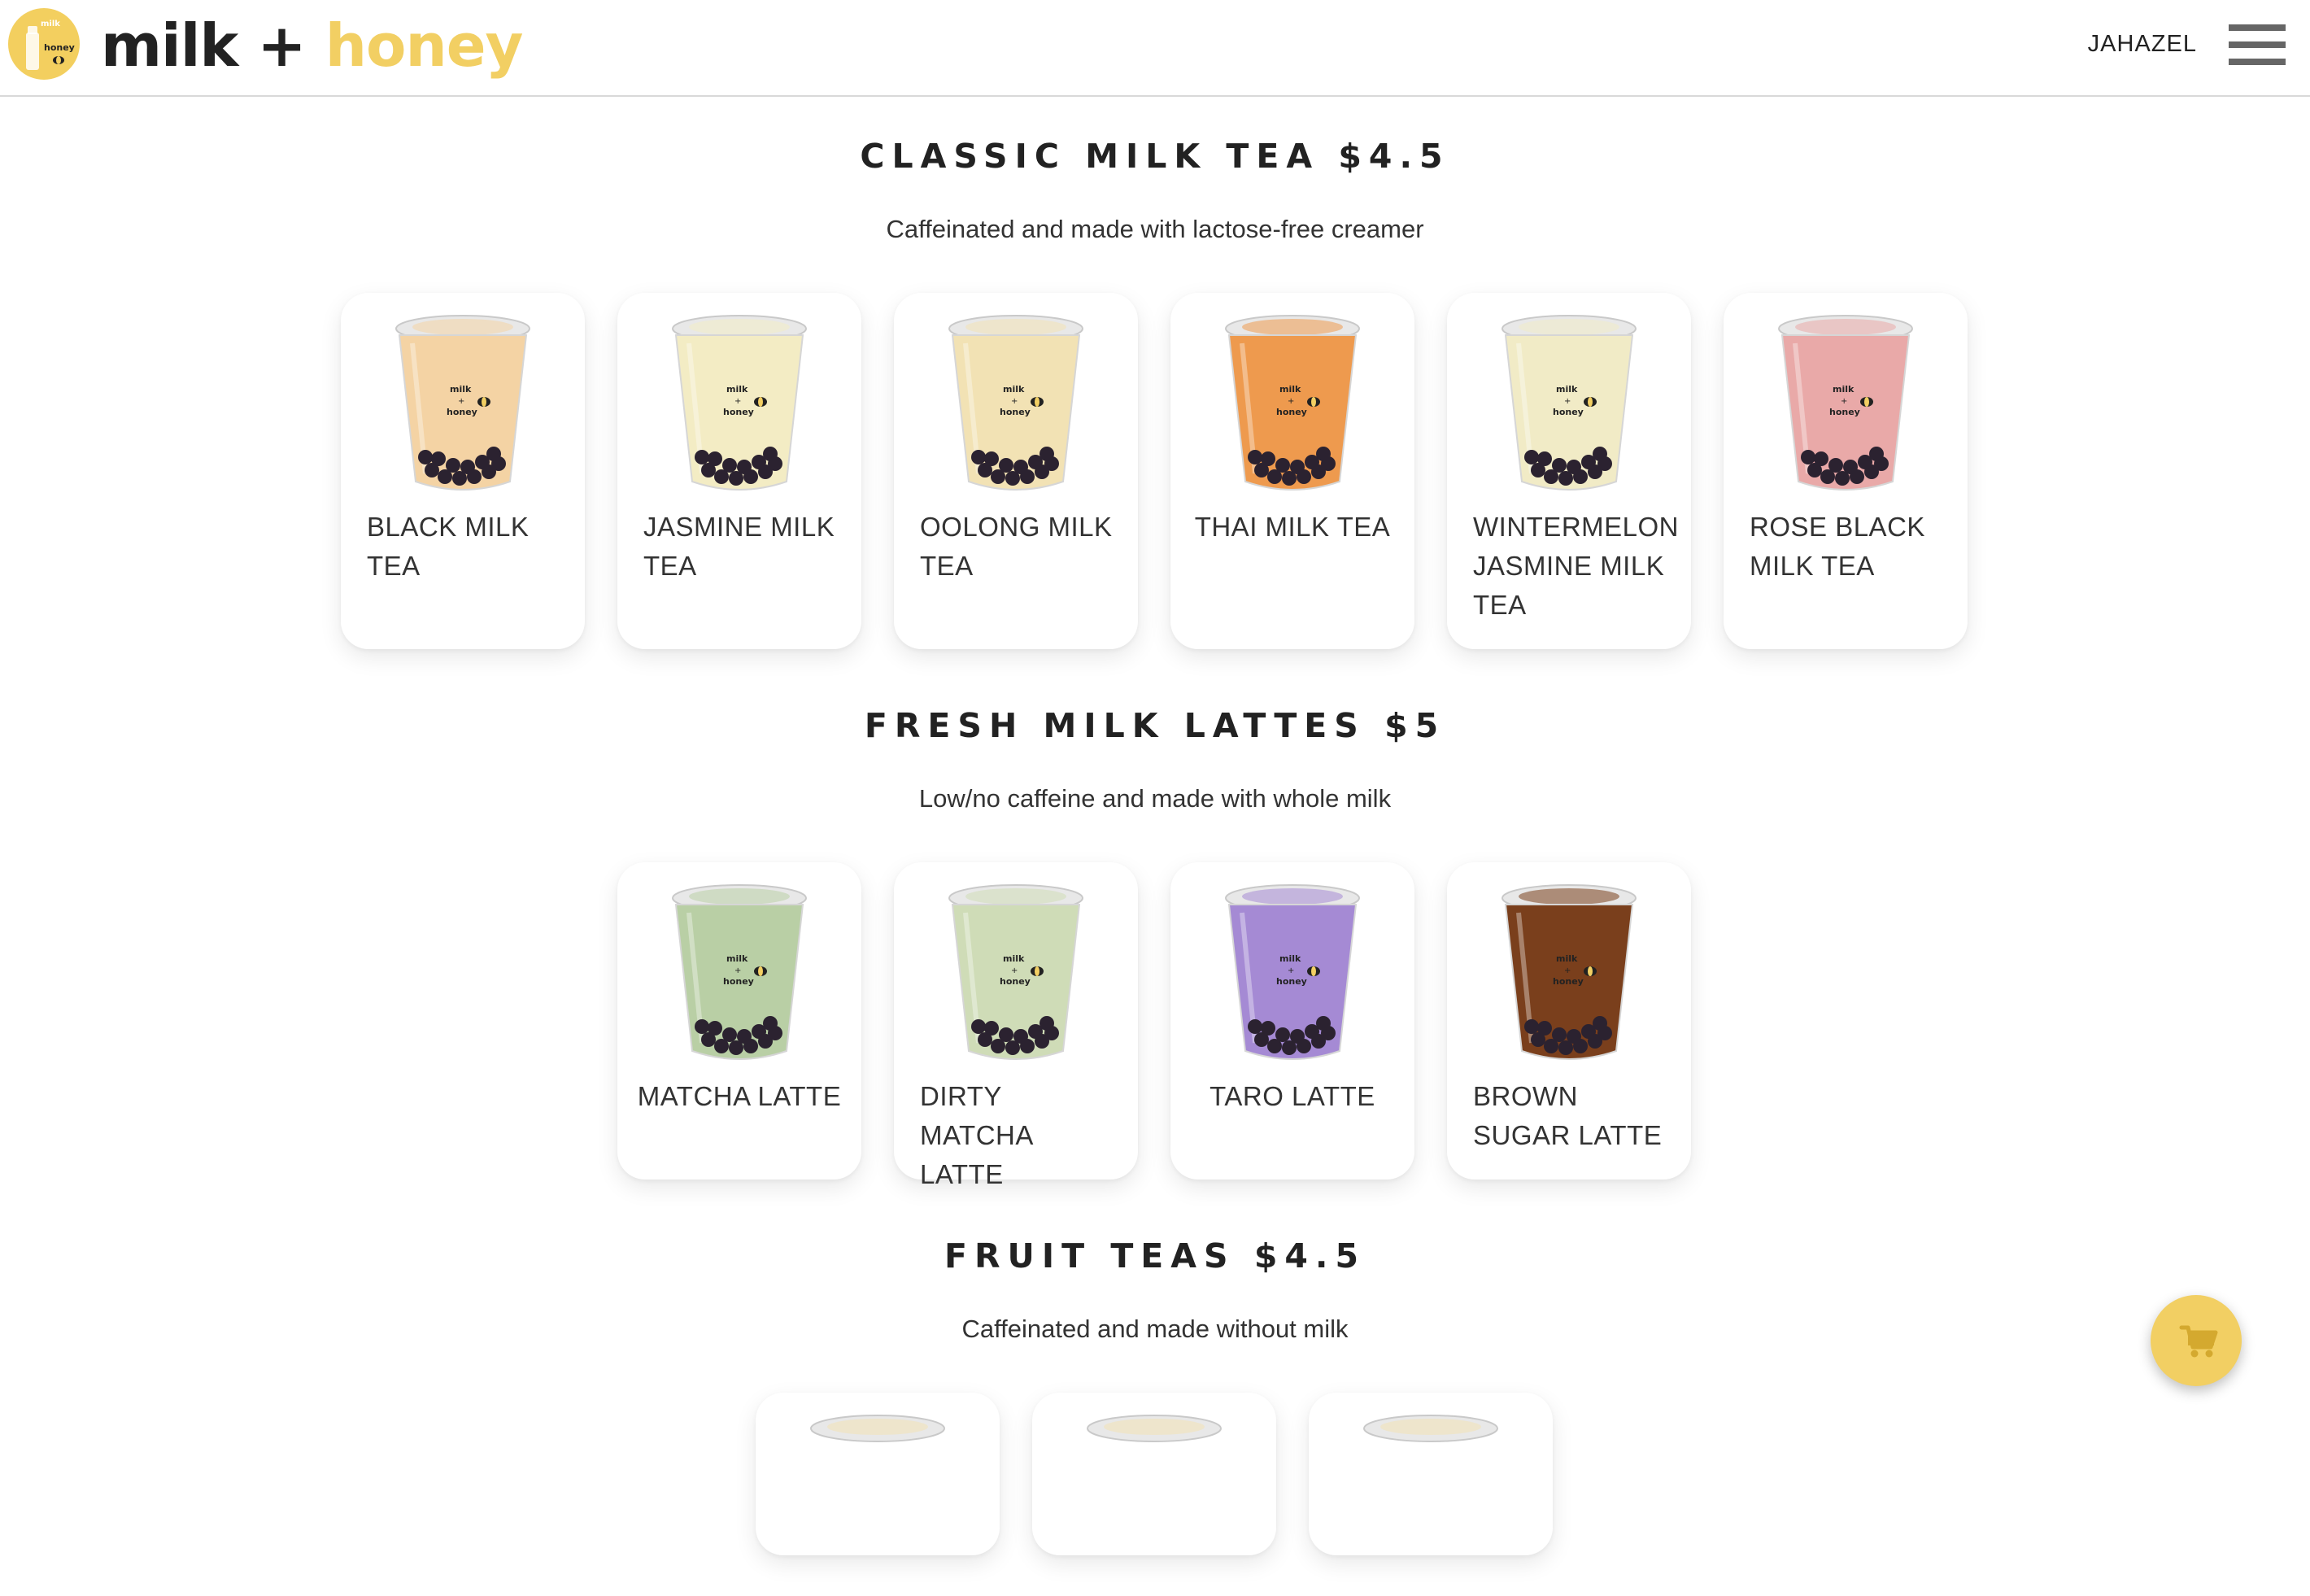 The image size is (2310, 1596). I want to click on menu-item-card: milk + honey MATCHA LATTE, so click(739, 1021).